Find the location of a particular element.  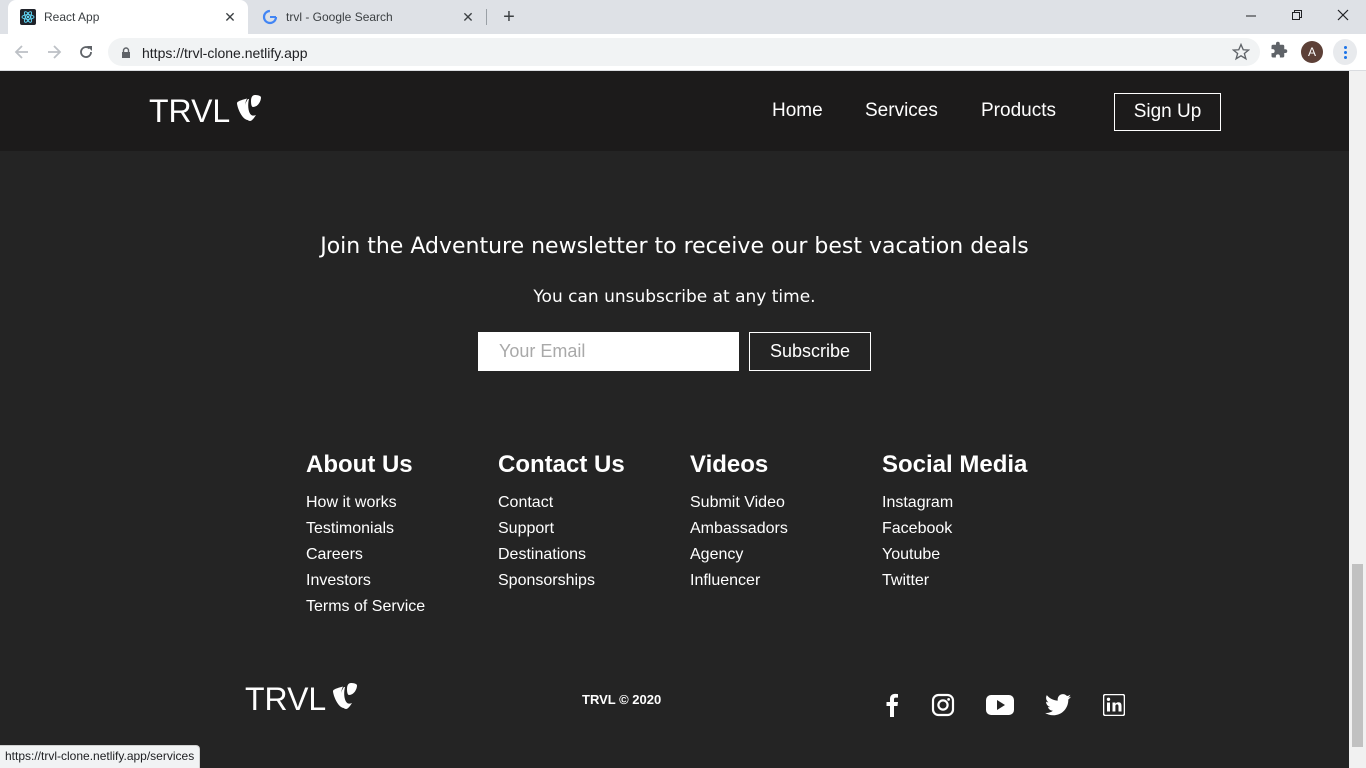

navbar: TRVL Home Services Products Sign Up is located at coordinates (674, 111).